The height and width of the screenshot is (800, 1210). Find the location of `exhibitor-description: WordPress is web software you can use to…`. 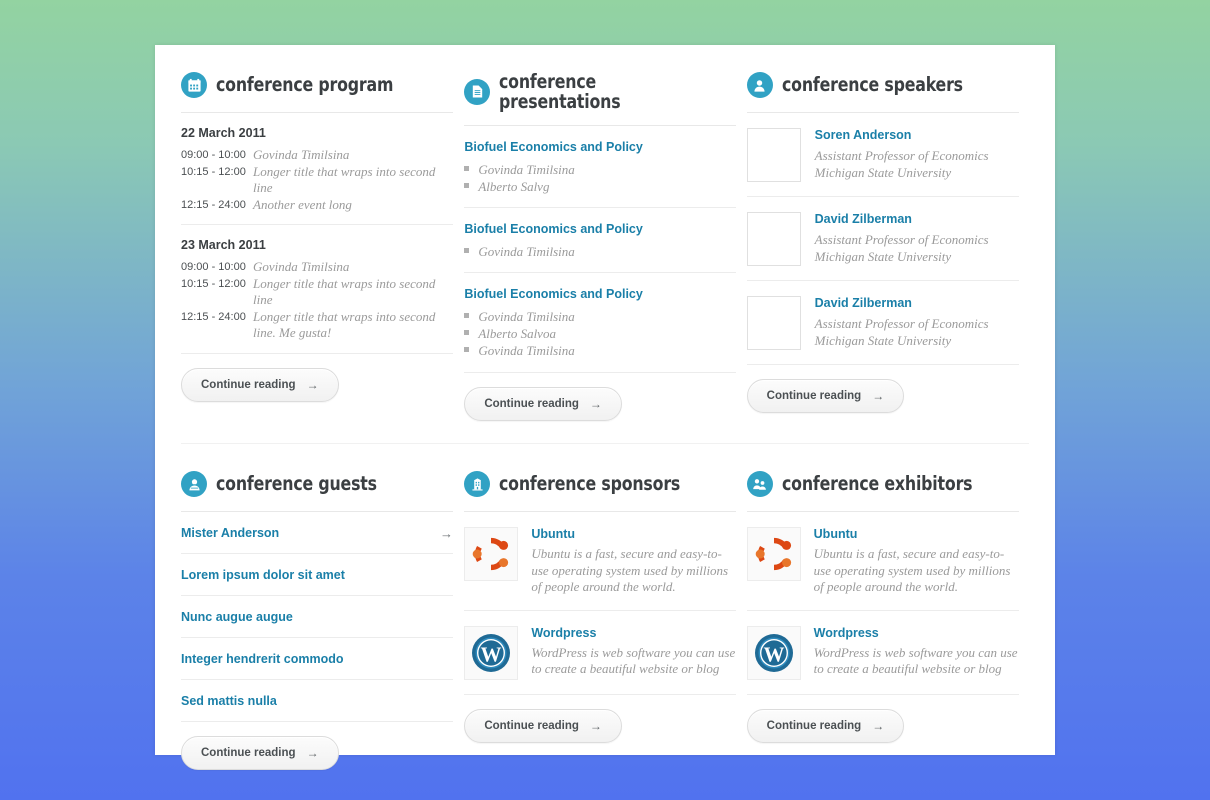

exhibitor-description: WordPress is web software you can use to… is located at coordinates (915, 660).